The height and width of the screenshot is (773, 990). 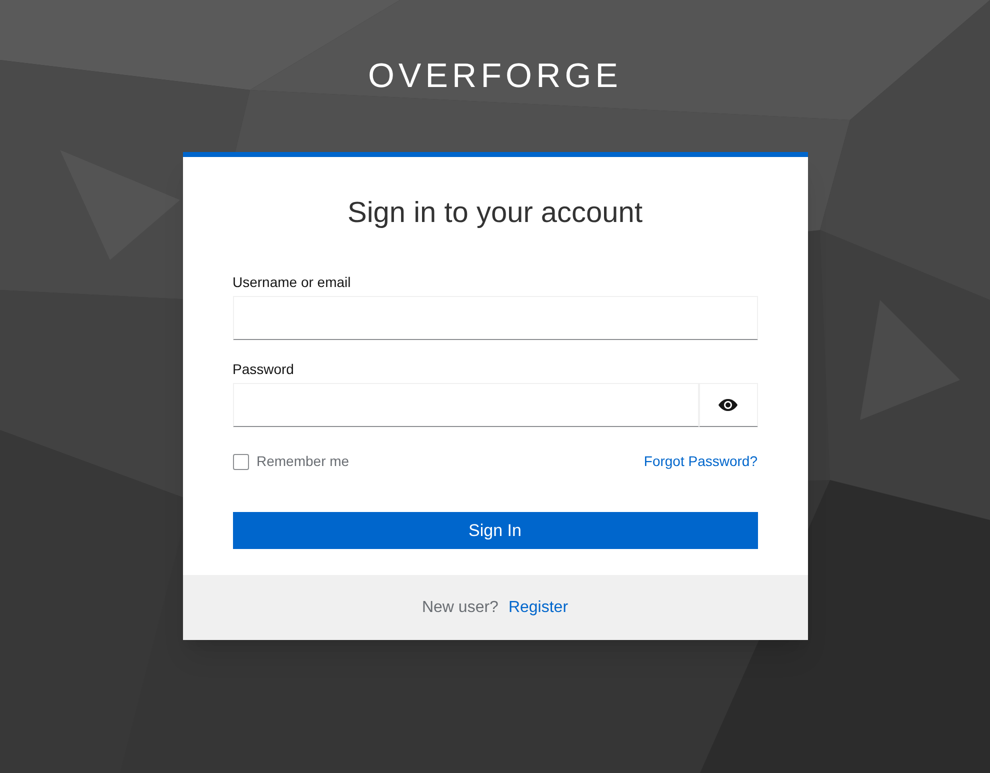 I want to click on show-password-button, so click(x=728, y=405).